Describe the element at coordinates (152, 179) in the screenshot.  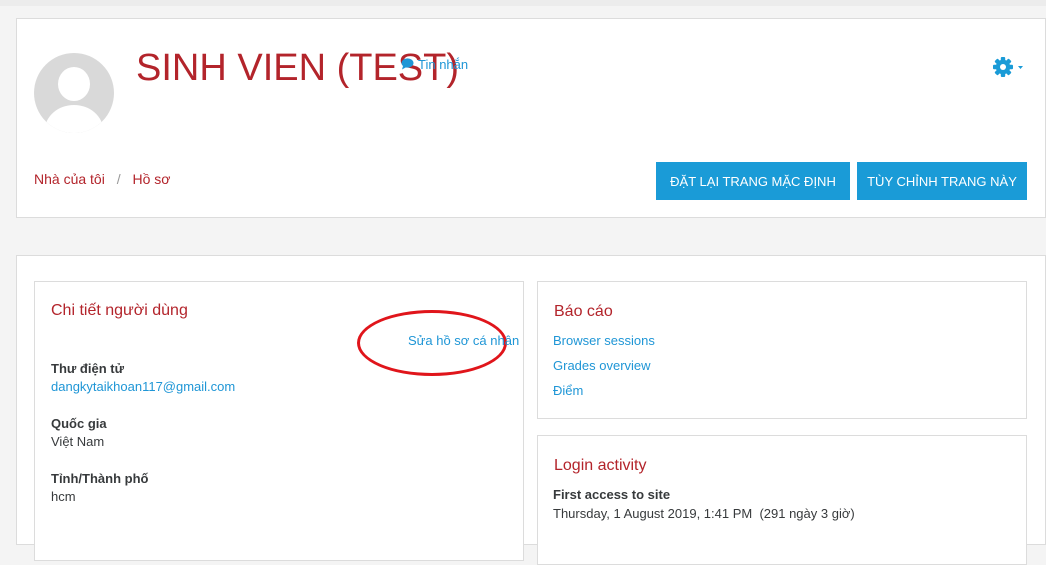
I see `breadcrumb-profile: Hồ sơ` at that location.